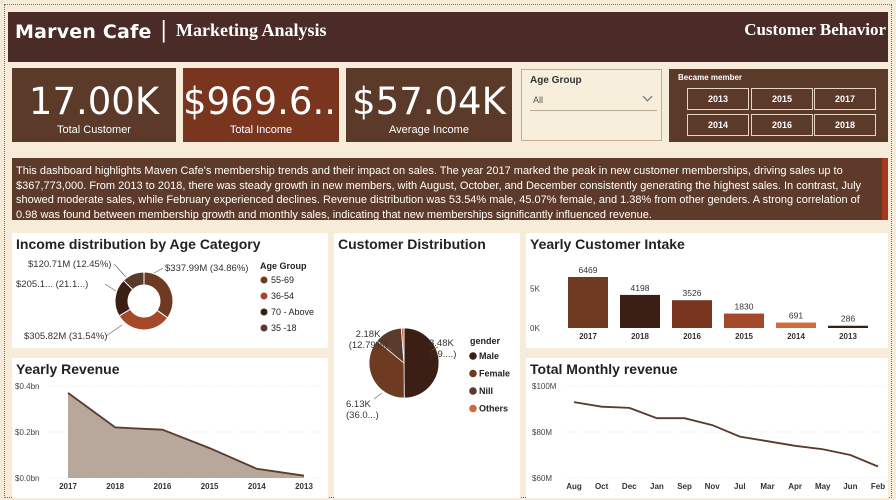 This screenshot has height=500, width=896. I want to click on legend-item: Female, so click(494, 374).